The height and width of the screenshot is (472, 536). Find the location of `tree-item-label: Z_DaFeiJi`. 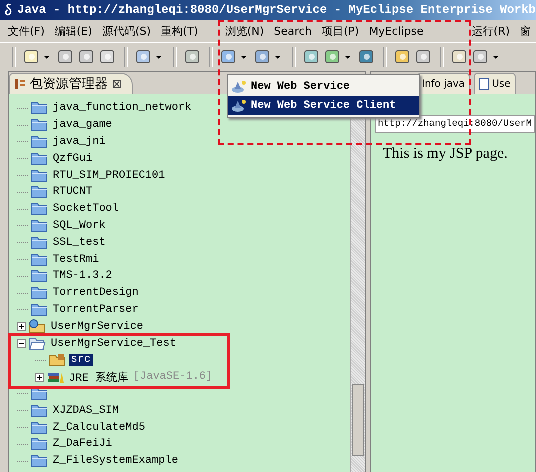

tree-item-label: Z_DaFeiJi is located at coordinates (82, 444).